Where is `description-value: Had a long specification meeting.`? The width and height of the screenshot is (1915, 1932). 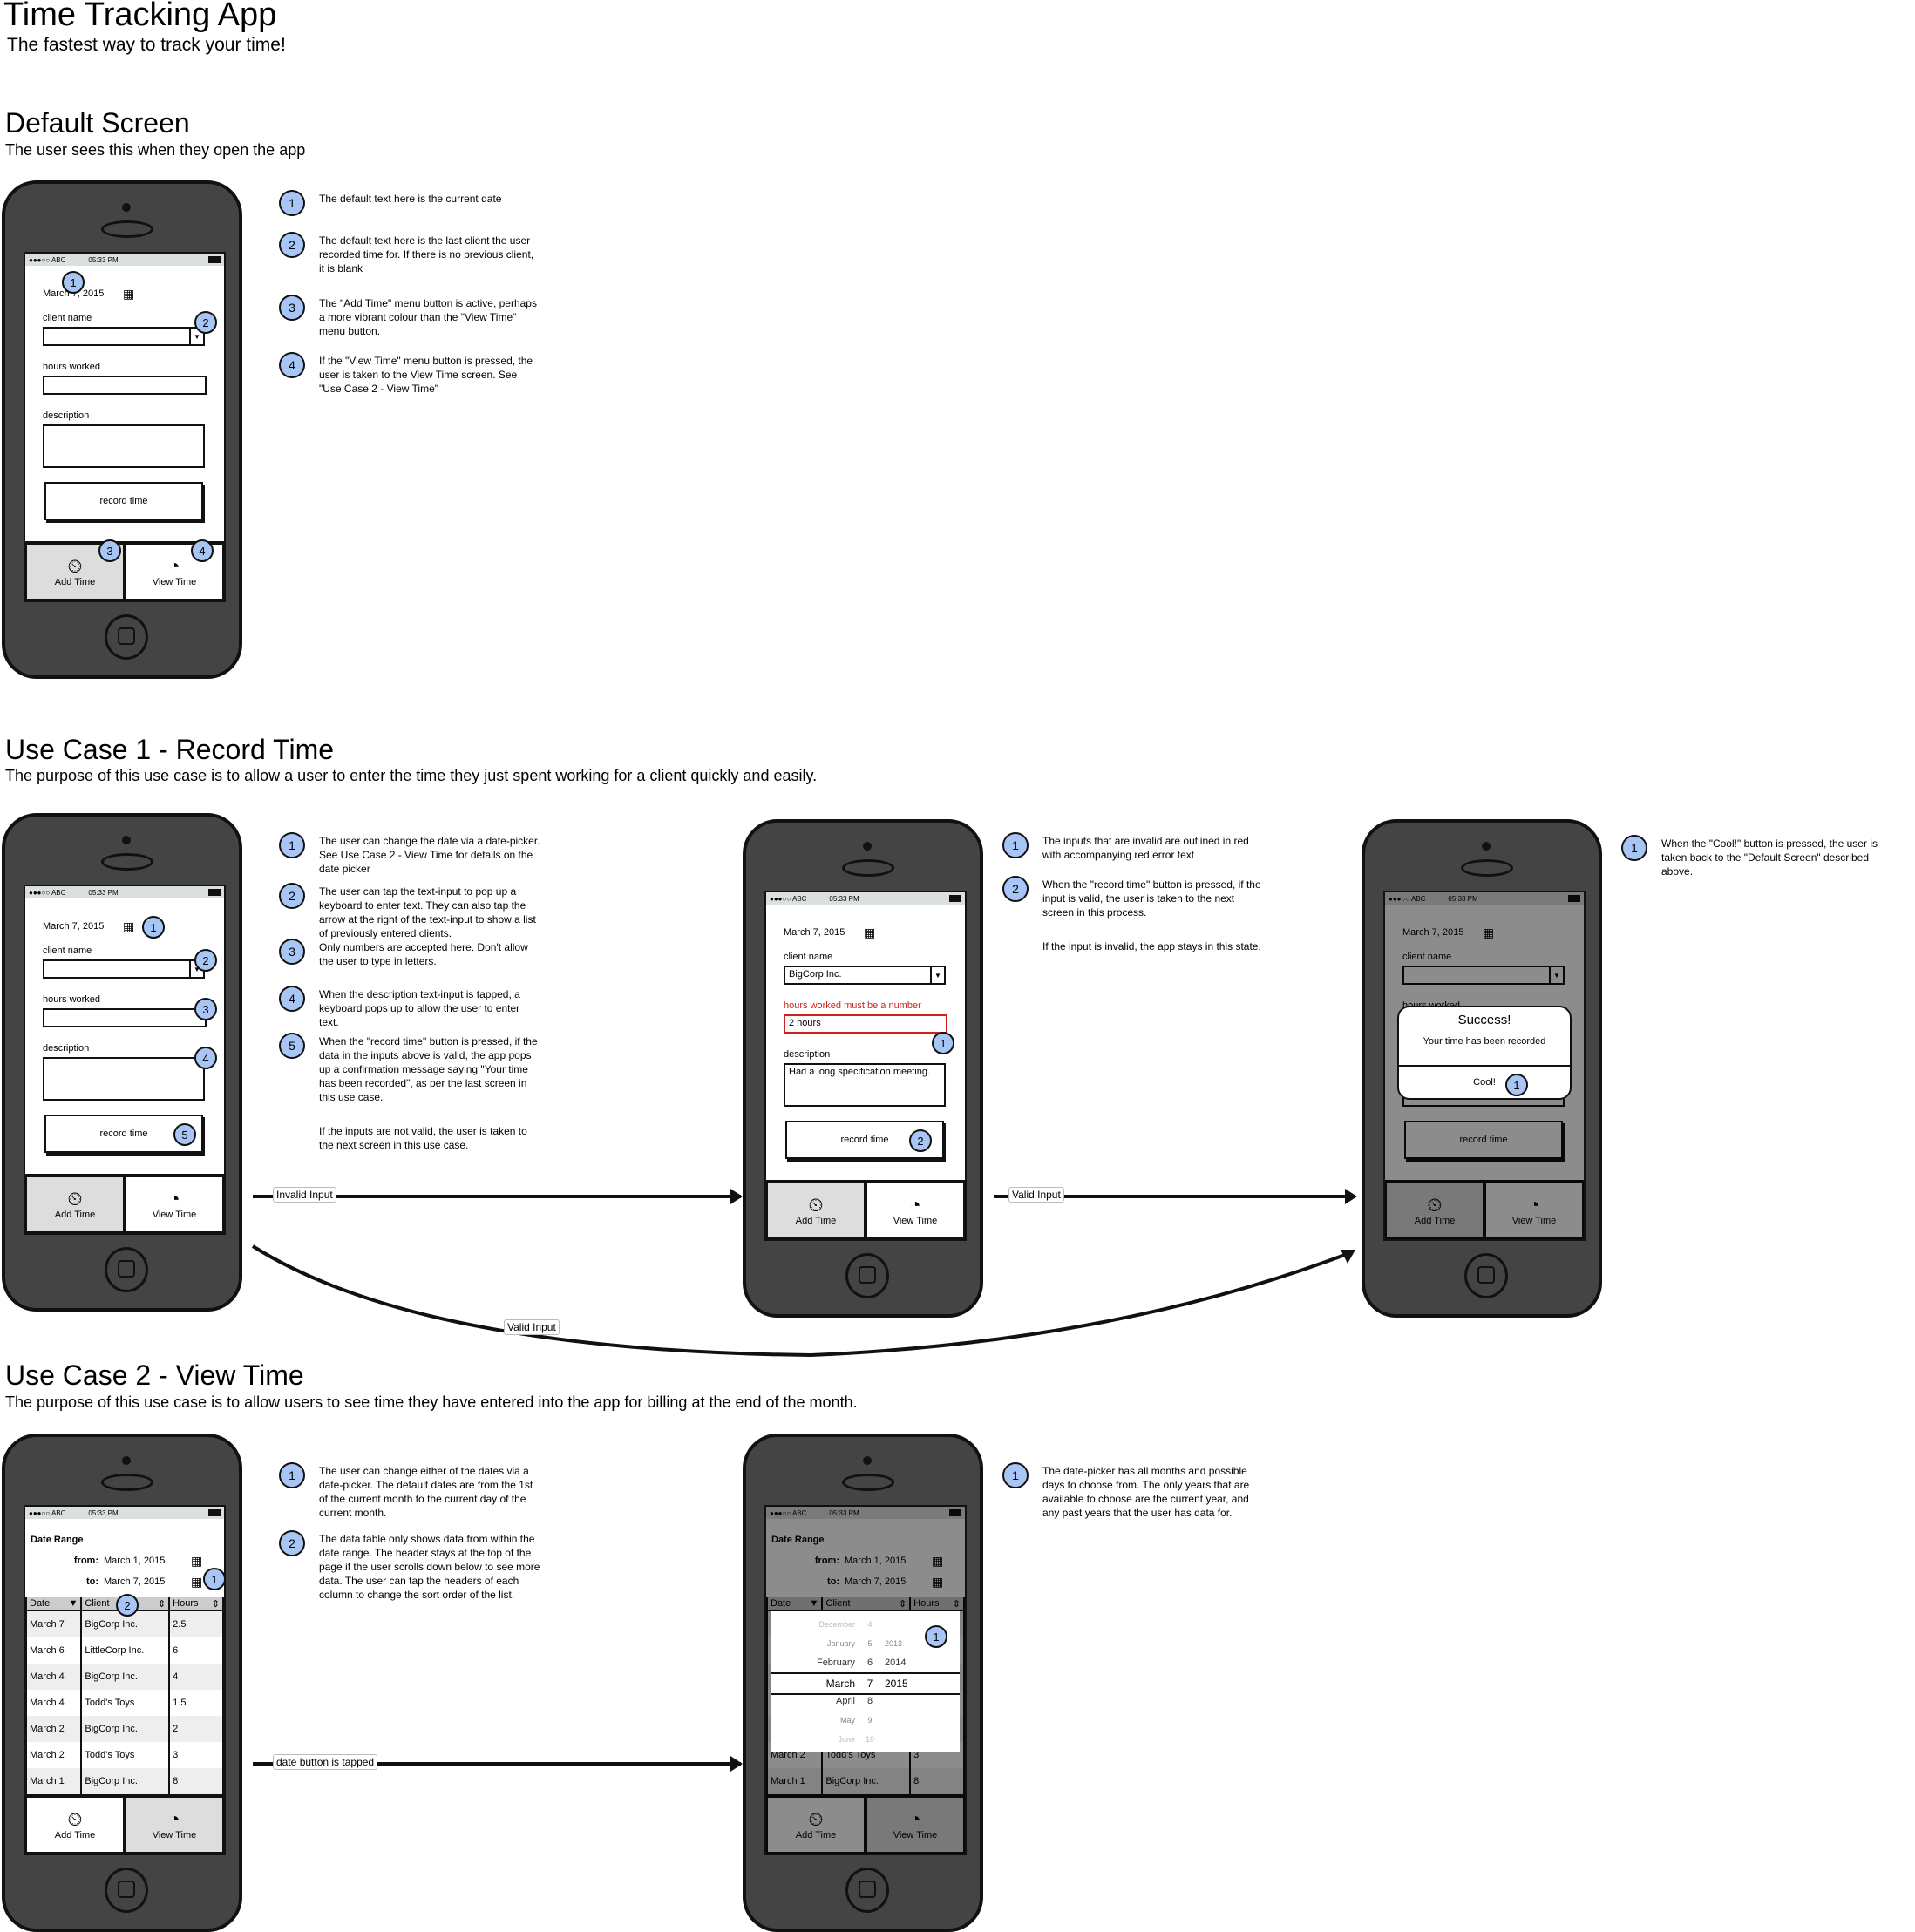
description-value: Had a long specification meeting. is located at coordinates (860, 1072).